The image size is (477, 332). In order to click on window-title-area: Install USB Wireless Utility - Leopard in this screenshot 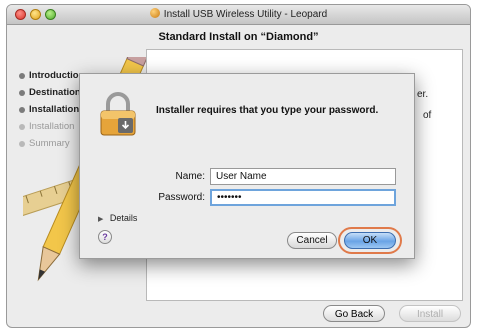, I will do `click(238, 14)`.